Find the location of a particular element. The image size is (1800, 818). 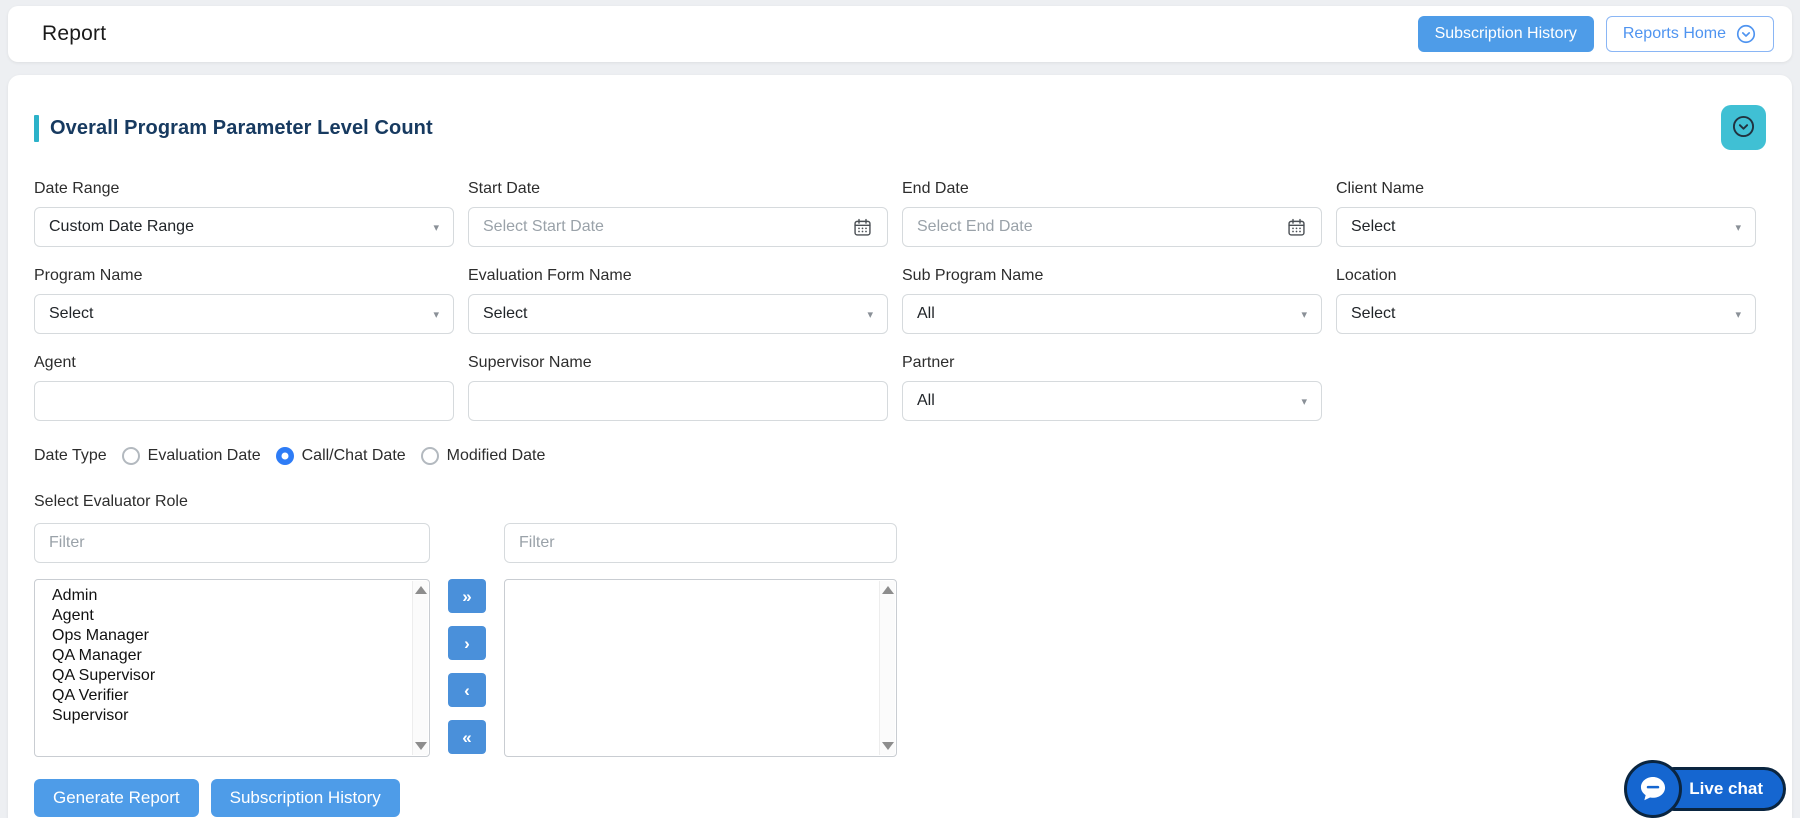

location-label: Location is located at coordinates (1366, 275).